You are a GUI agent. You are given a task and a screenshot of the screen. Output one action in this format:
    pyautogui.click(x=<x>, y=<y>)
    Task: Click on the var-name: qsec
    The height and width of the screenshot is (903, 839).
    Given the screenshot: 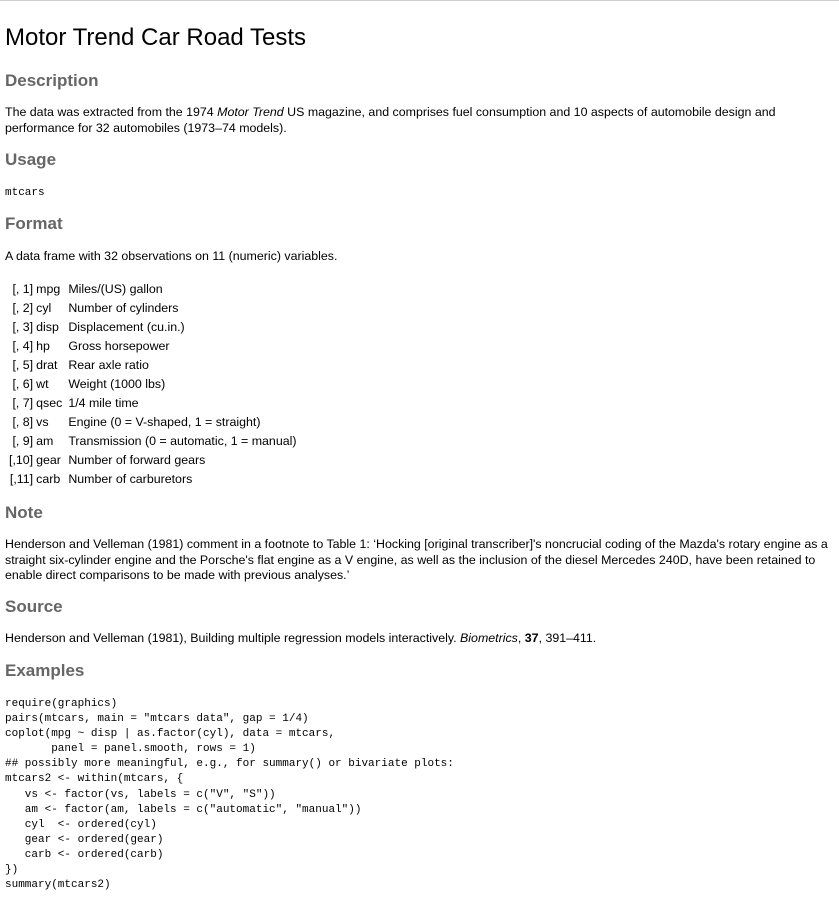 What is the action you would take?
    pyautogui.click(x=49, y=402)
    